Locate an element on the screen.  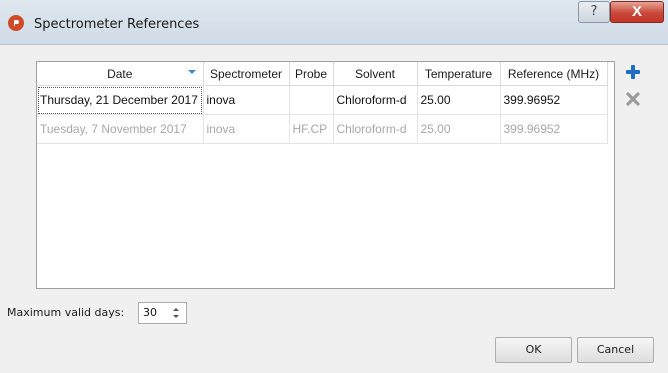
max-valid-days-label: Maximum valid days: is located at coordinates (66, 312).